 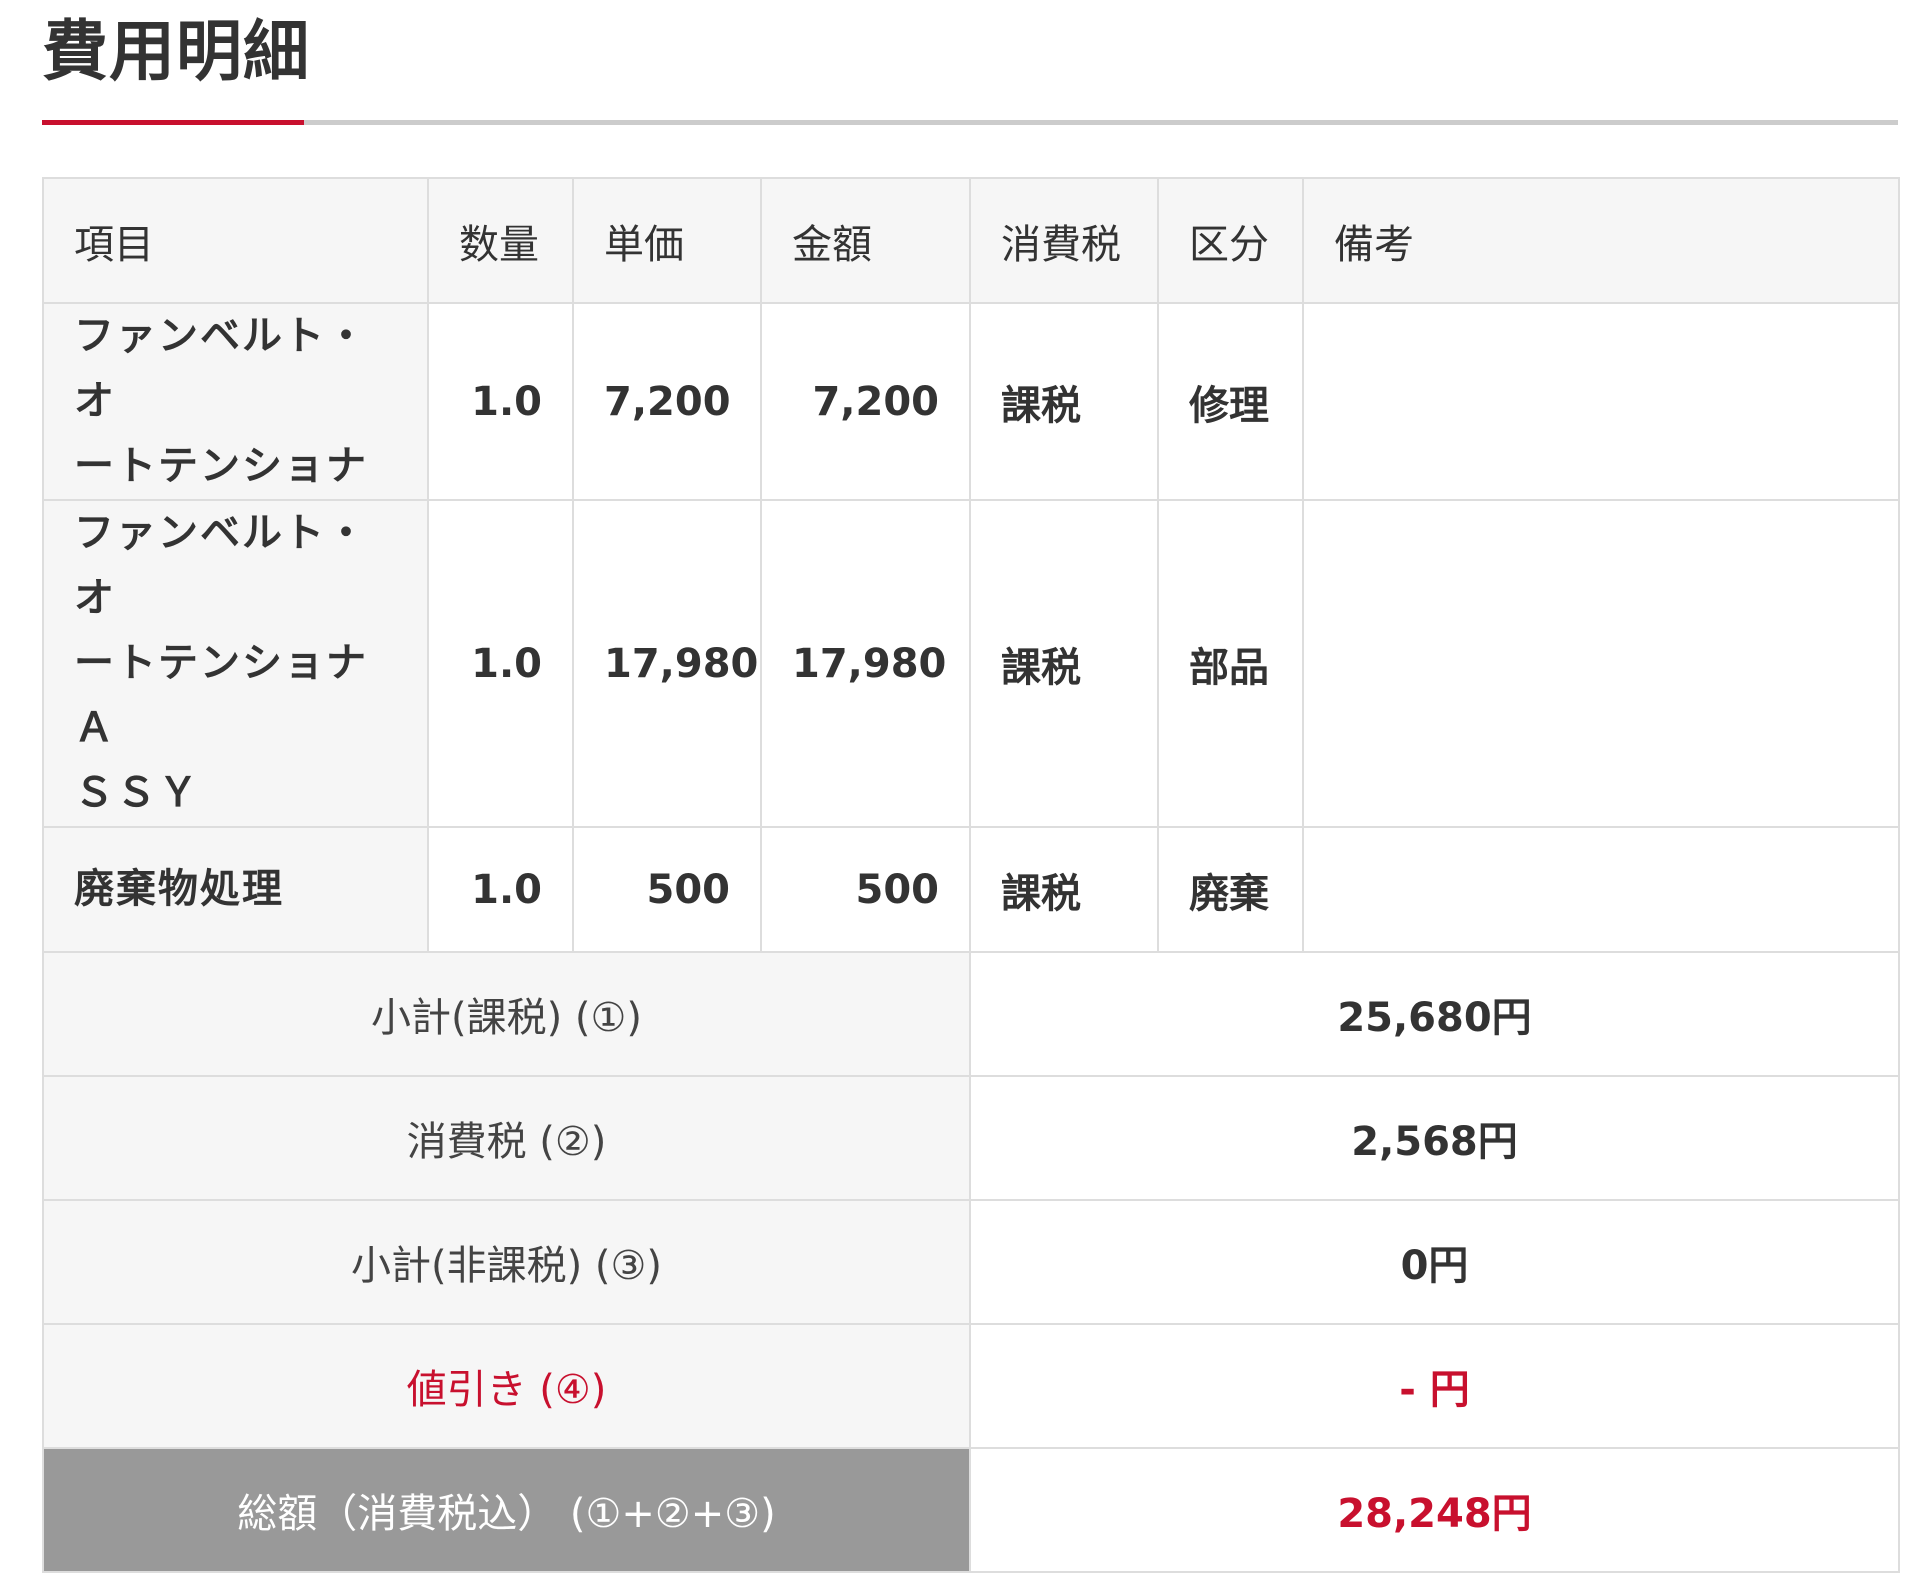 What do you see at coordinates (667, 240) in the screenshot?
I see `header-unit-price: 単価` at bounding box center [667, 240].